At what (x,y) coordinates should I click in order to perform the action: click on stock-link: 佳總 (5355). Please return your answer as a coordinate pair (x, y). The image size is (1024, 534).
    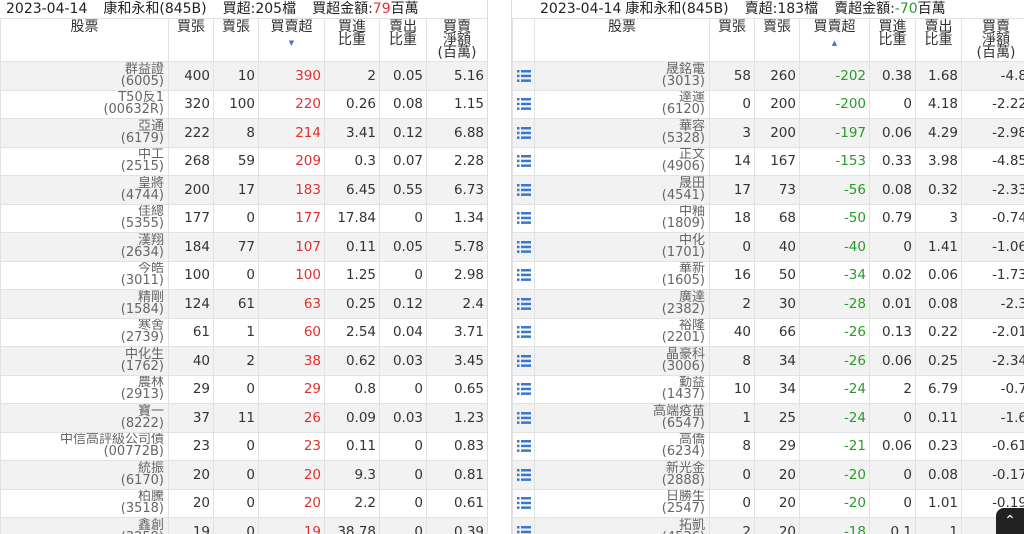
    Looking at the image, I should click on (84, 218).